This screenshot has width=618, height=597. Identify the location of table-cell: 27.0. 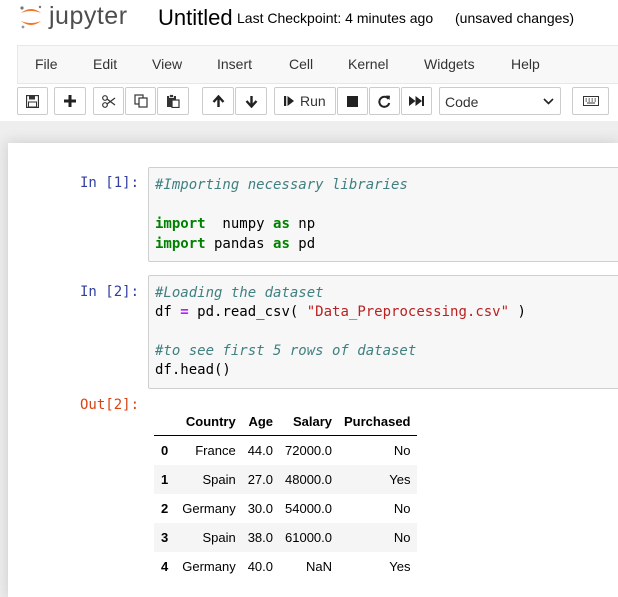
(260, 479).